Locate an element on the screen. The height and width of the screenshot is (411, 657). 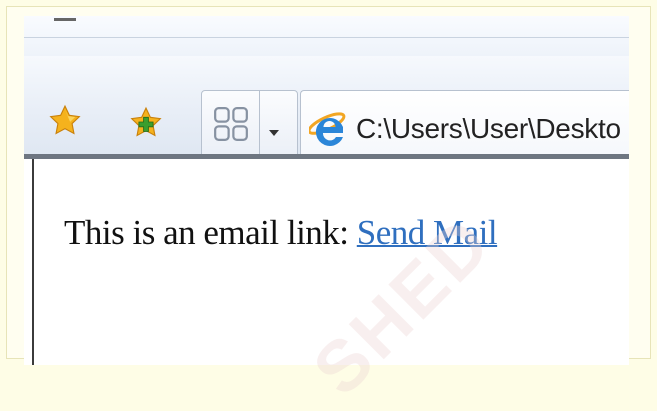
title-divider is located at coordinates (326, 37).